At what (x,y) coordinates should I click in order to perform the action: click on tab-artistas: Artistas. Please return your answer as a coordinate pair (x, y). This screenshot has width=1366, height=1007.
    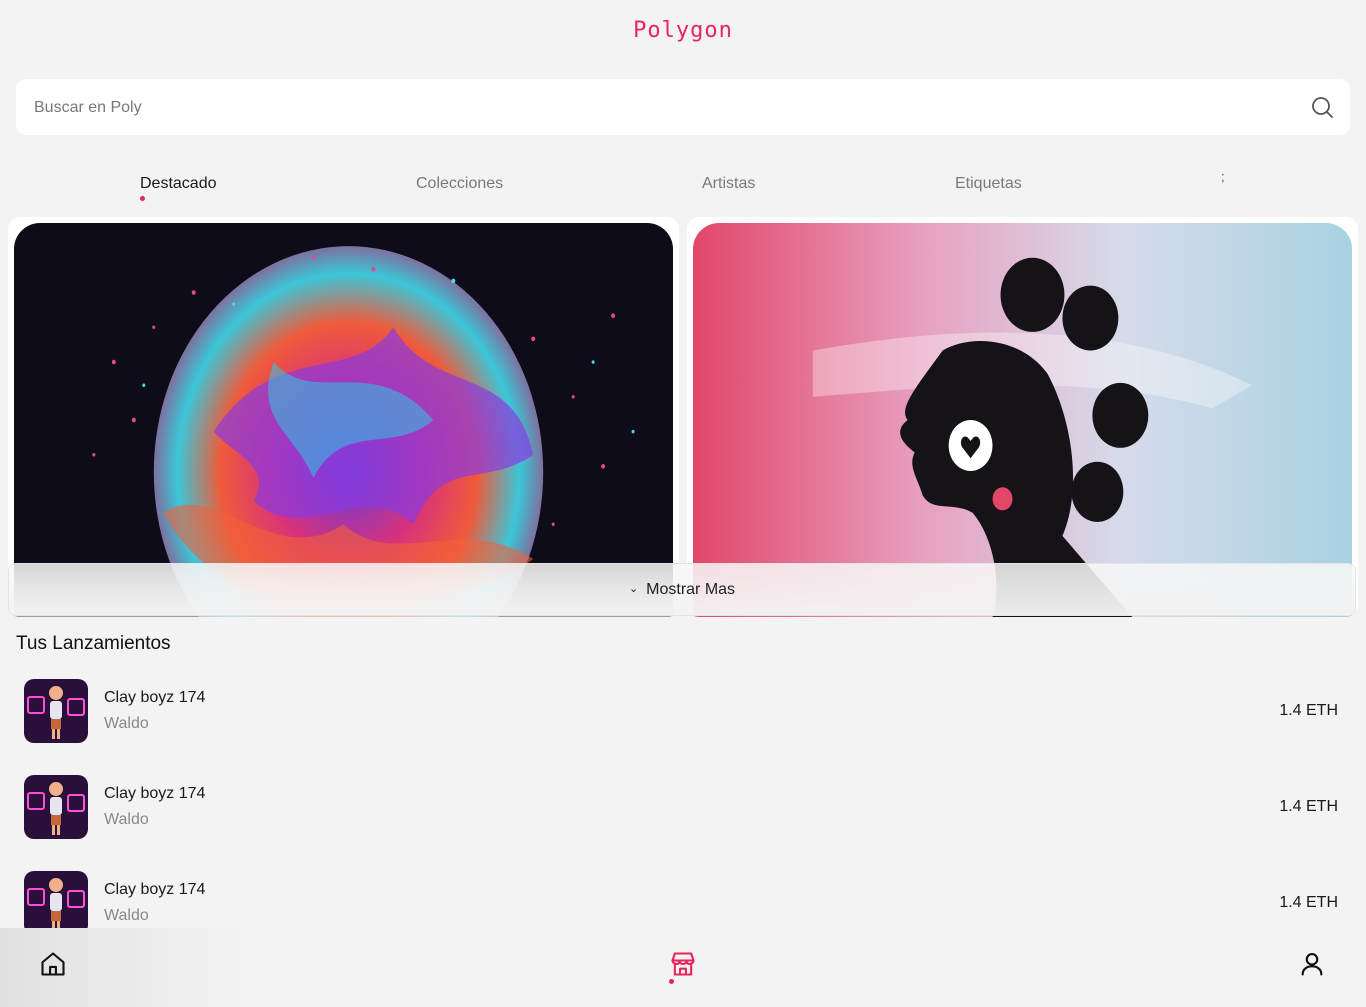
    Looking at the image, I should click on (728, 184).